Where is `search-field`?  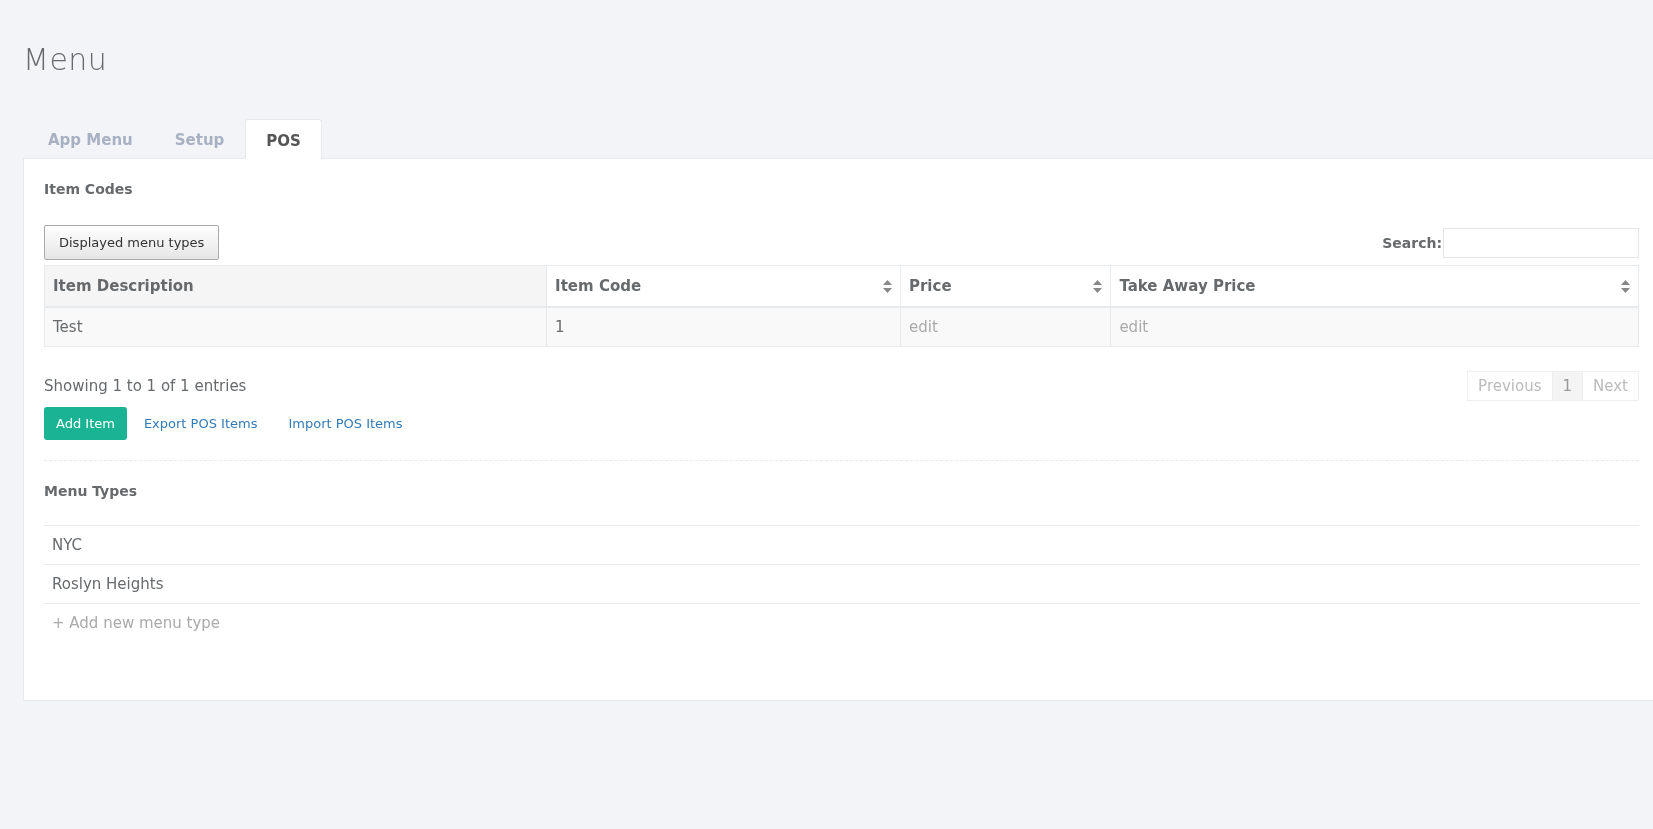
search-field is located at coordinates (1541, 242).